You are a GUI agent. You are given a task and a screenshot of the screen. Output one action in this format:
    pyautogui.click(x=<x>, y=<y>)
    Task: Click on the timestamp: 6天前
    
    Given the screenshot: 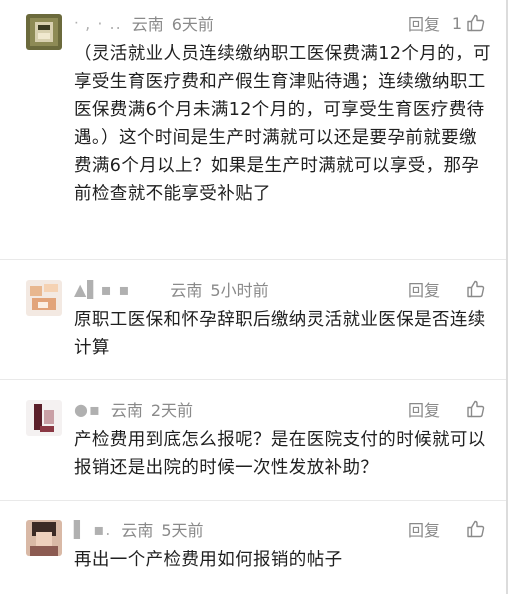 What is the action you would take?
    pyautogui.click(x=192, y=24)
    